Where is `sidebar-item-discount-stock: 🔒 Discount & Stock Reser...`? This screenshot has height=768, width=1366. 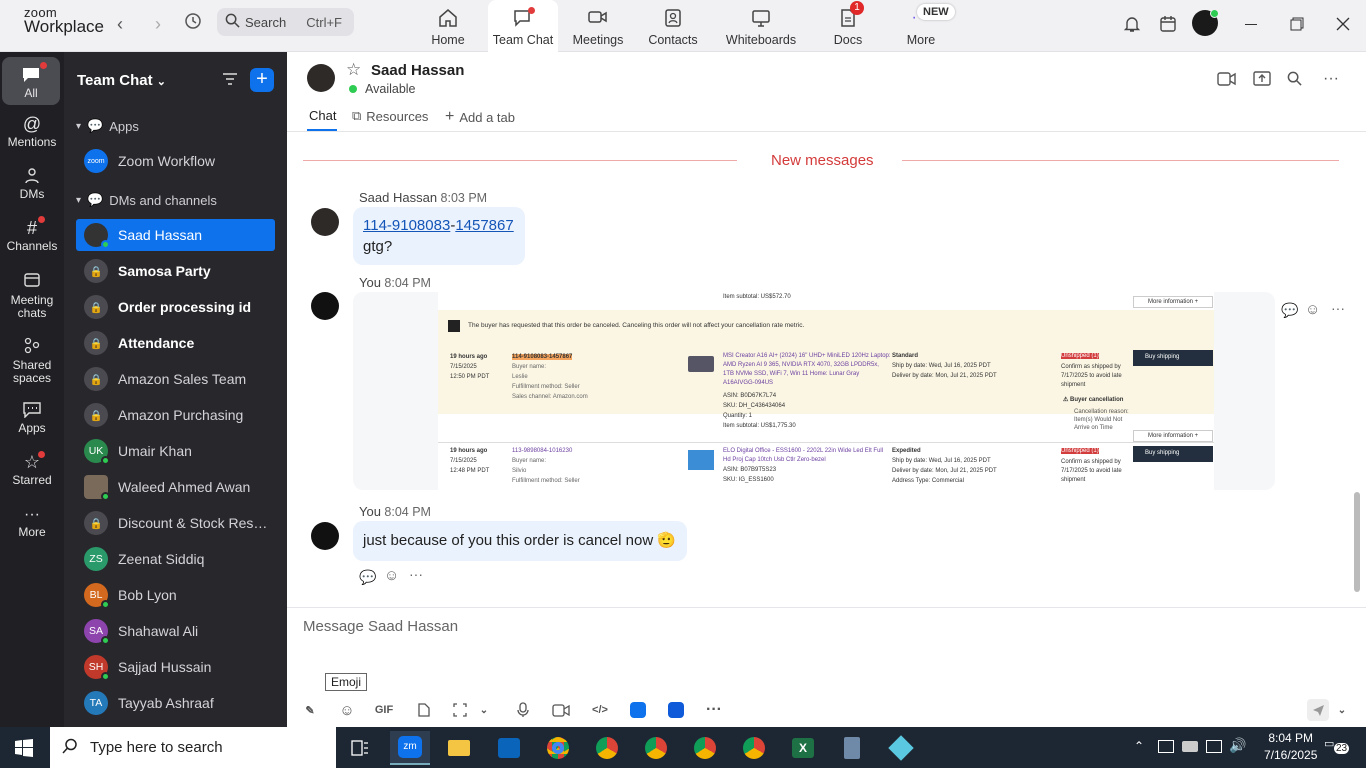 sidebar-item-discount-stock: 🔒 Discount & Stock Reser... is located at coordinates (175, 523).